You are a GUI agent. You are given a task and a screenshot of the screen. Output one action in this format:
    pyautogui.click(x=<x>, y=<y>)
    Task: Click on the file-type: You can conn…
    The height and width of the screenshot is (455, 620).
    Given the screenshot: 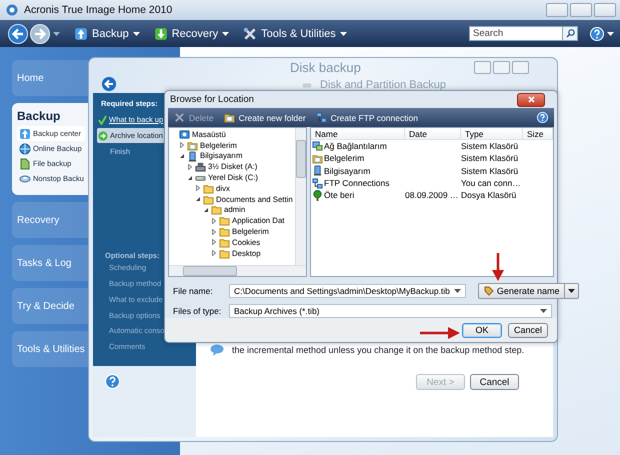 What is the action you would take?
    pyautogui.click(x=491, y=183)
    